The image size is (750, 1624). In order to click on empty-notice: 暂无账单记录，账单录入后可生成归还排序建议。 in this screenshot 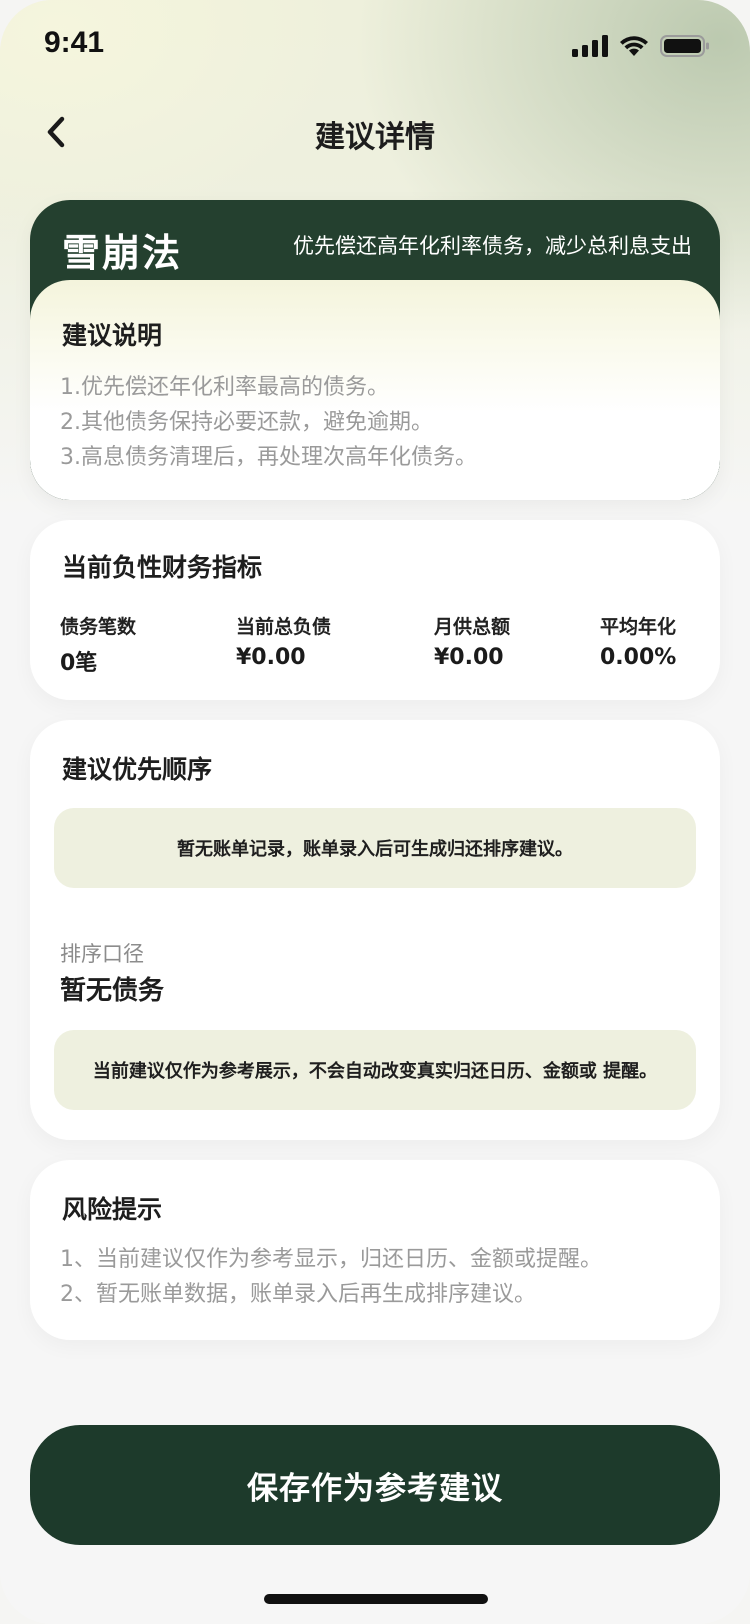, I will do `click(375, 848)`.